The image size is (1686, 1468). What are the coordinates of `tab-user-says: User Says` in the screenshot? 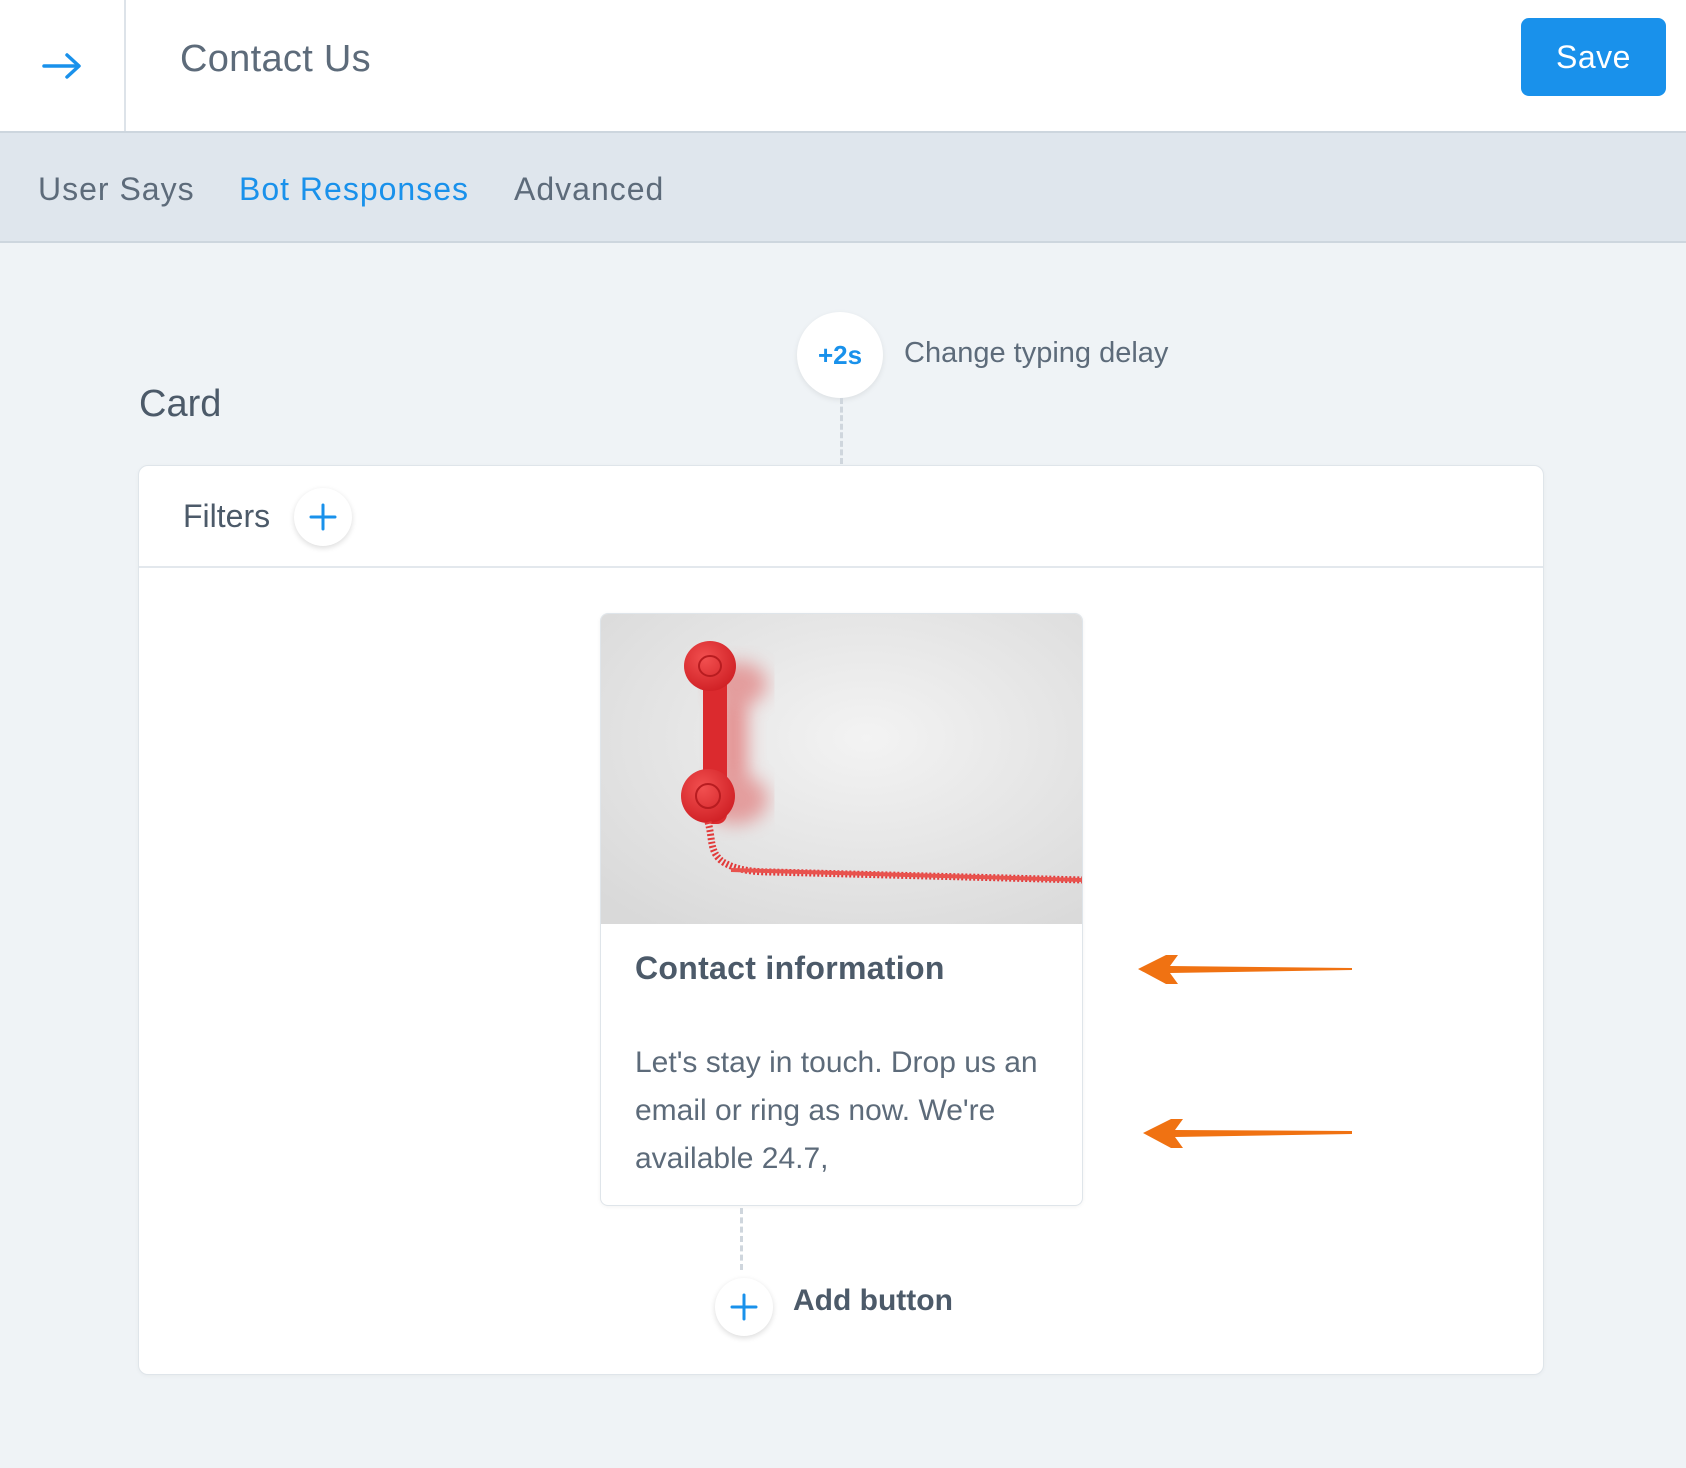 It's located at (116, 189).